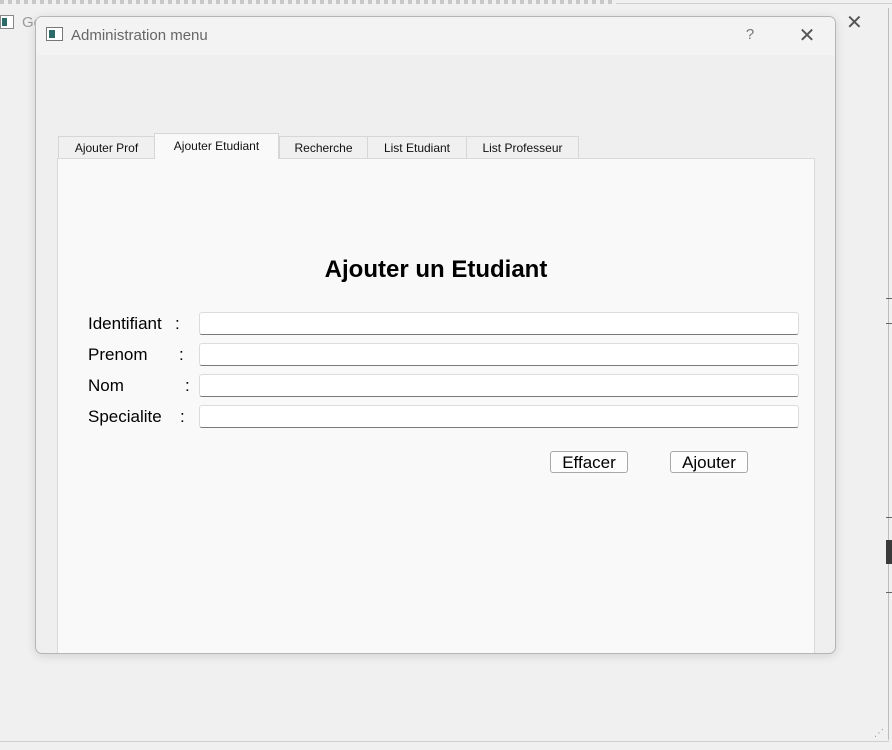 This screenshot has width=892, height=750. I want to click on identifiant-field, so click(499, 323).